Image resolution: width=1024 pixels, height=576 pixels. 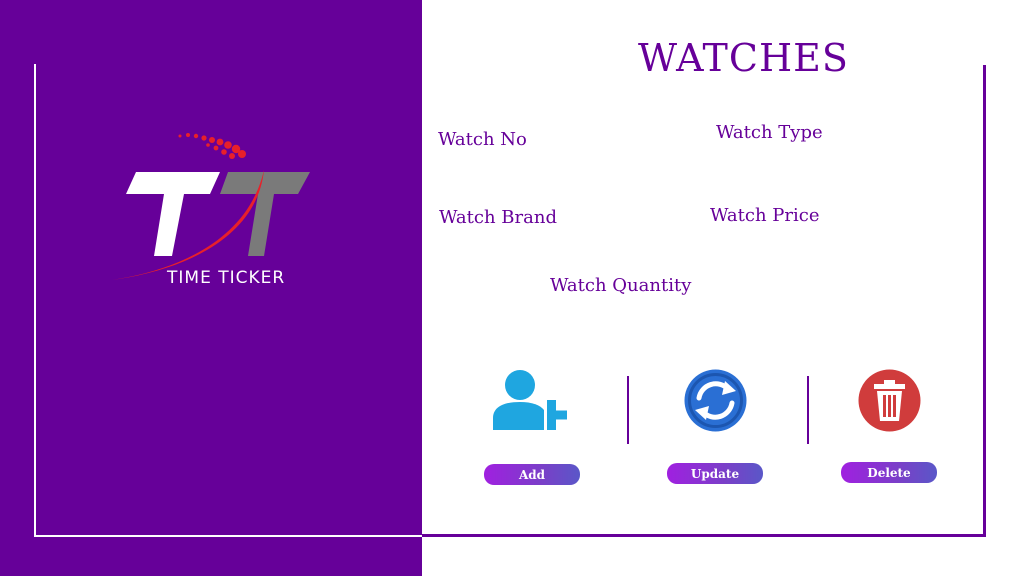 I want to click on time-ticker-logo, so click(x=211, y=206).